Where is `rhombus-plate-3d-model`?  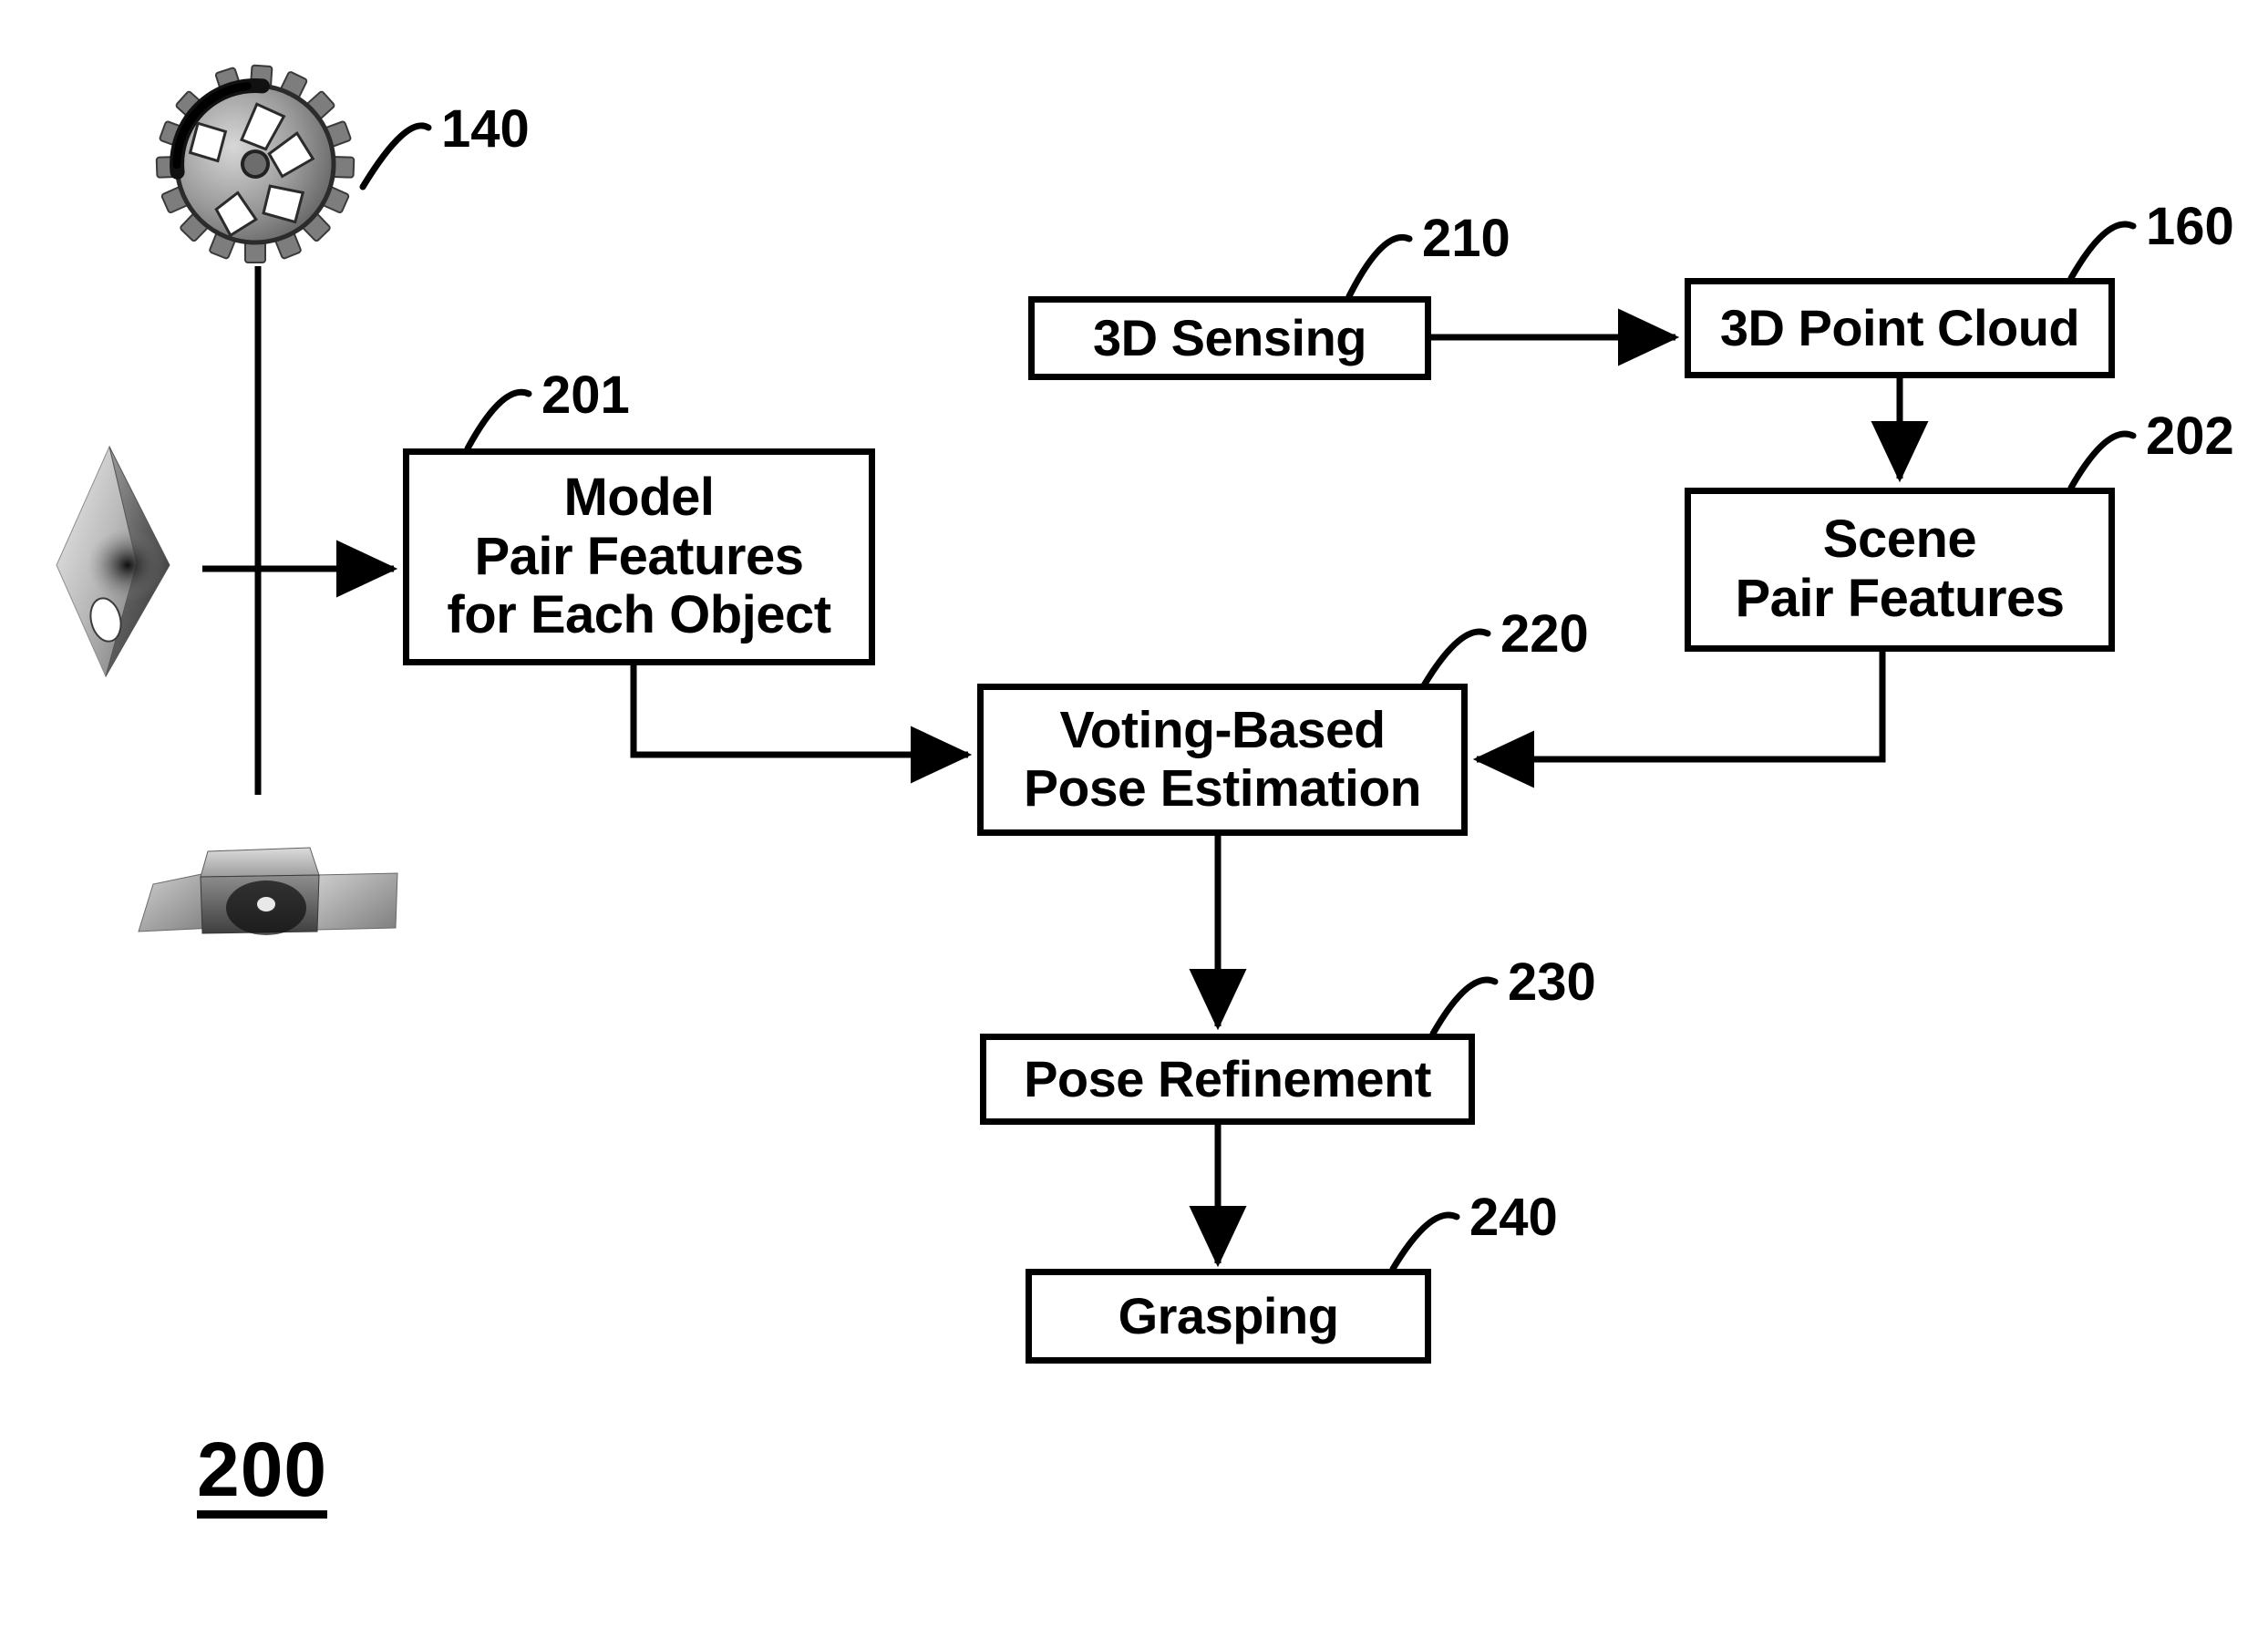
rhombus-plate-3d-model is located at coordinates (113, 561).